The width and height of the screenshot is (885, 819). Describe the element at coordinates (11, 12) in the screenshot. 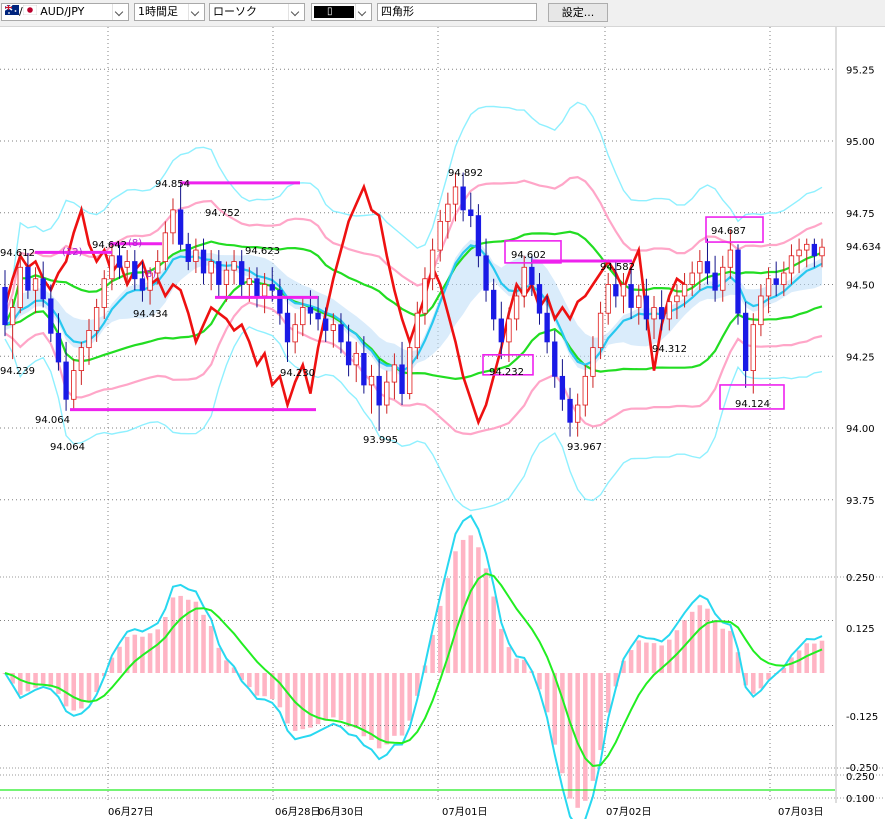

I see `aud-flag-icon` at that location.